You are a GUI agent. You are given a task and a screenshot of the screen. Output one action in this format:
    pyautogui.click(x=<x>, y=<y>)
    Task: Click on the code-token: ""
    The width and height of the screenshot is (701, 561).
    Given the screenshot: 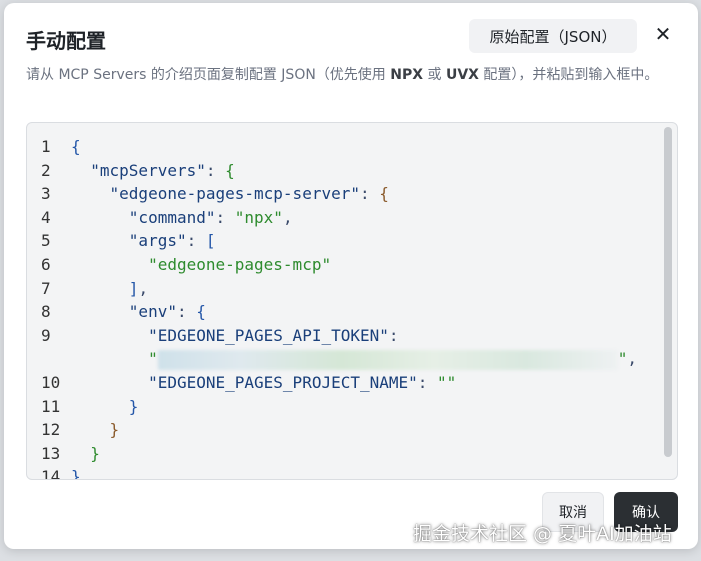 What is the action you would take?
    pyautogui.click(x=447, y=382)
    